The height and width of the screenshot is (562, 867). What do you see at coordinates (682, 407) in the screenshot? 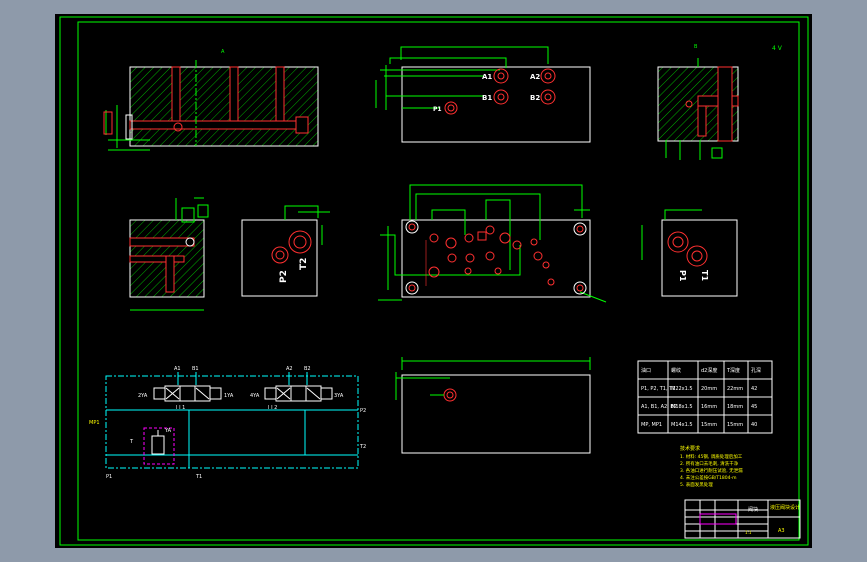
I see `table-cell: M18x1.5` at bounding box center [682, 407].